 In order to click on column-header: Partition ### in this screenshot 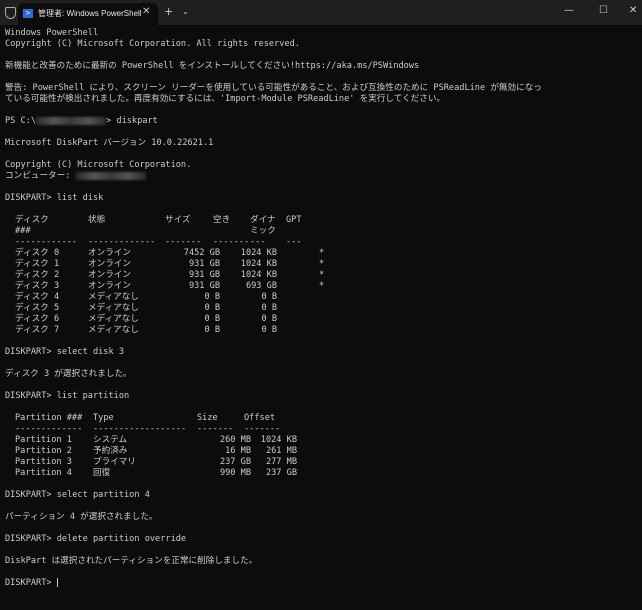, I will do `click(49, 418)`.